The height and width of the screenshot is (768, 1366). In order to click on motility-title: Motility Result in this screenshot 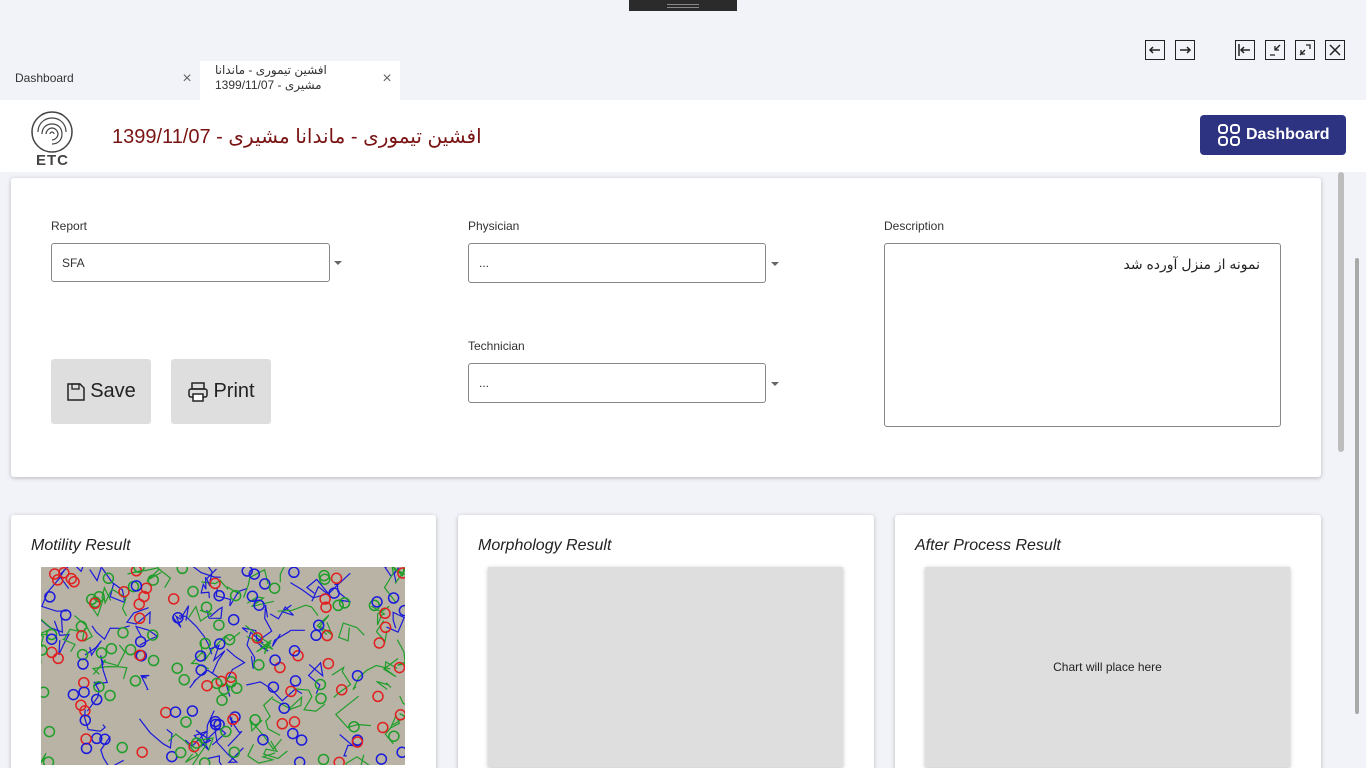, I will do `click(81, 545)`.